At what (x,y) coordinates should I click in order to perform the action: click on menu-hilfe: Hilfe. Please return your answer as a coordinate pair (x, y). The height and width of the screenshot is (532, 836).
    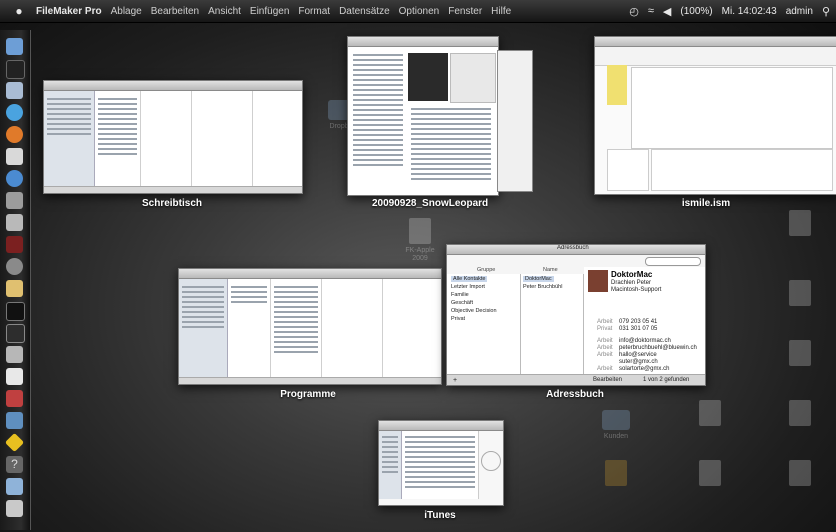
    Looking at the image, I should click on (501, 11).